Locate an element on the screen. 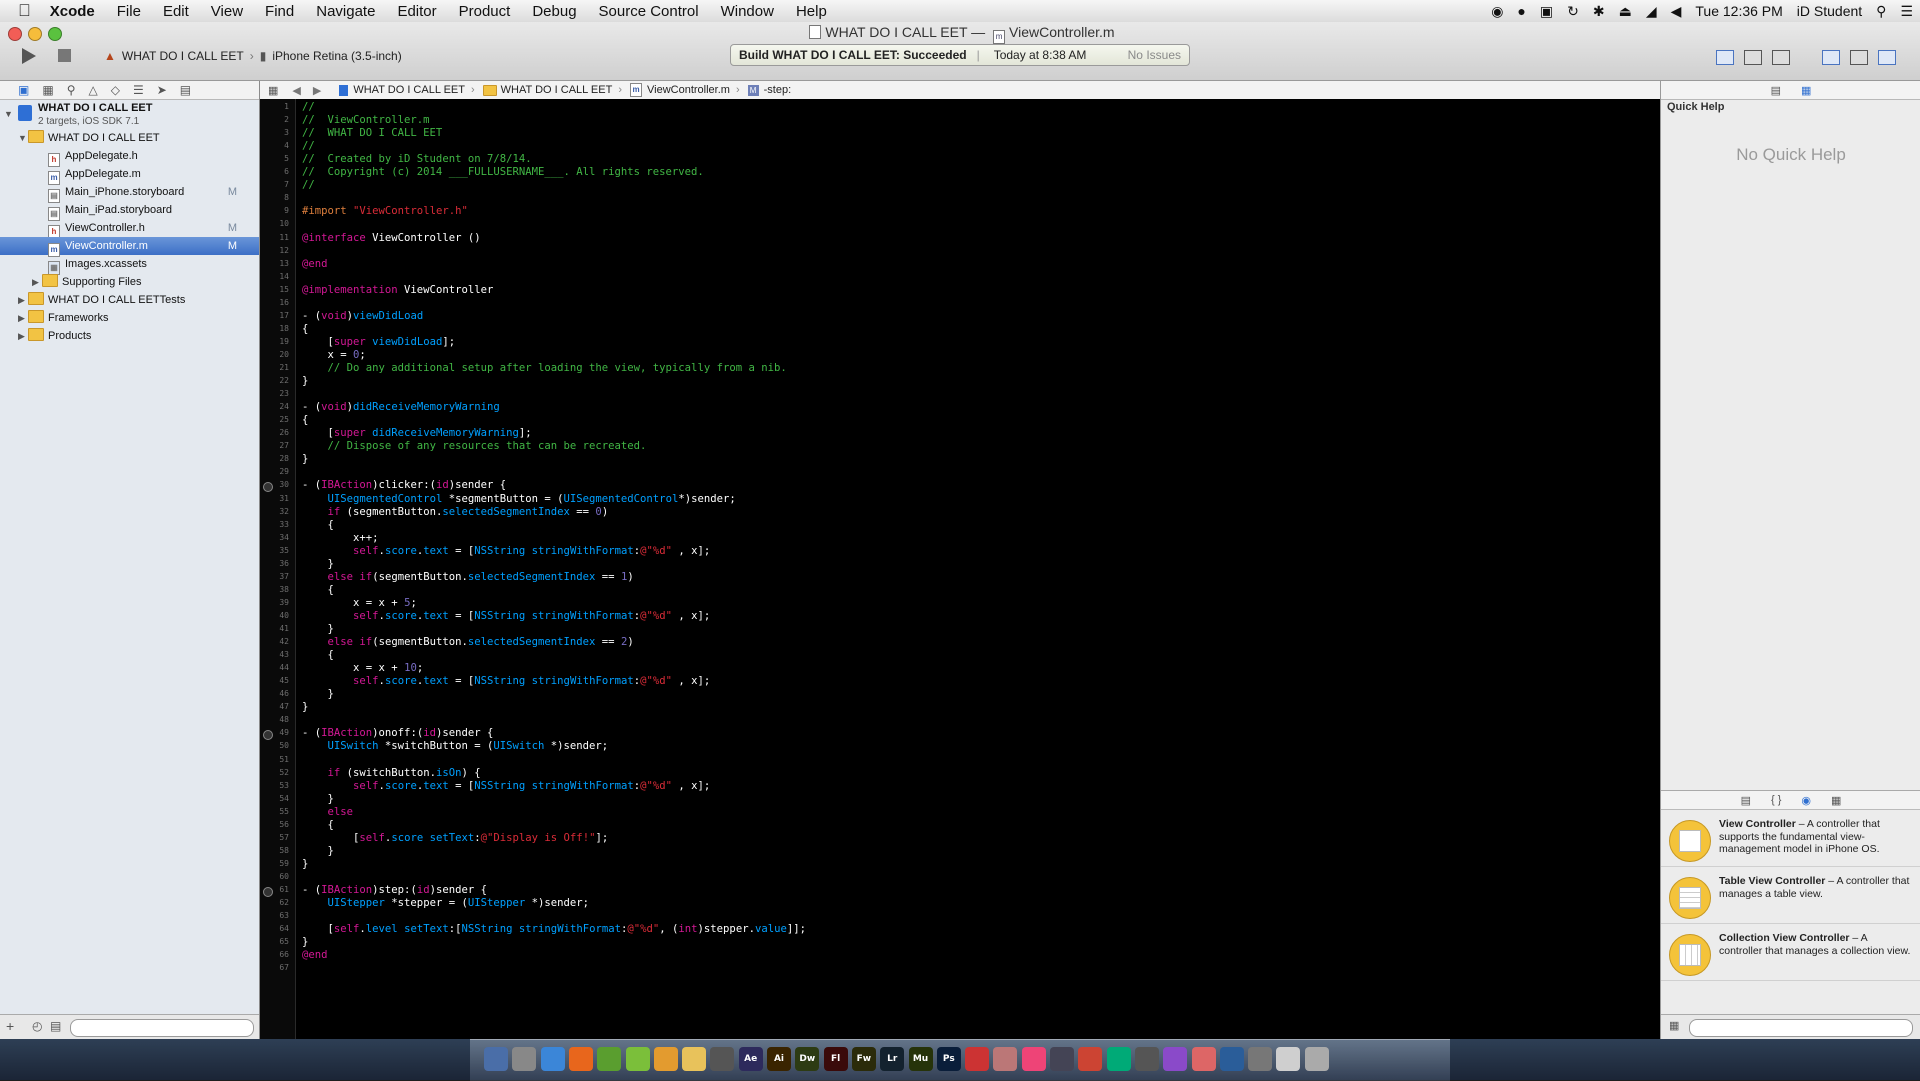  menu-clock: Tue 12:36 PM is located at coordinates (1738, 11).